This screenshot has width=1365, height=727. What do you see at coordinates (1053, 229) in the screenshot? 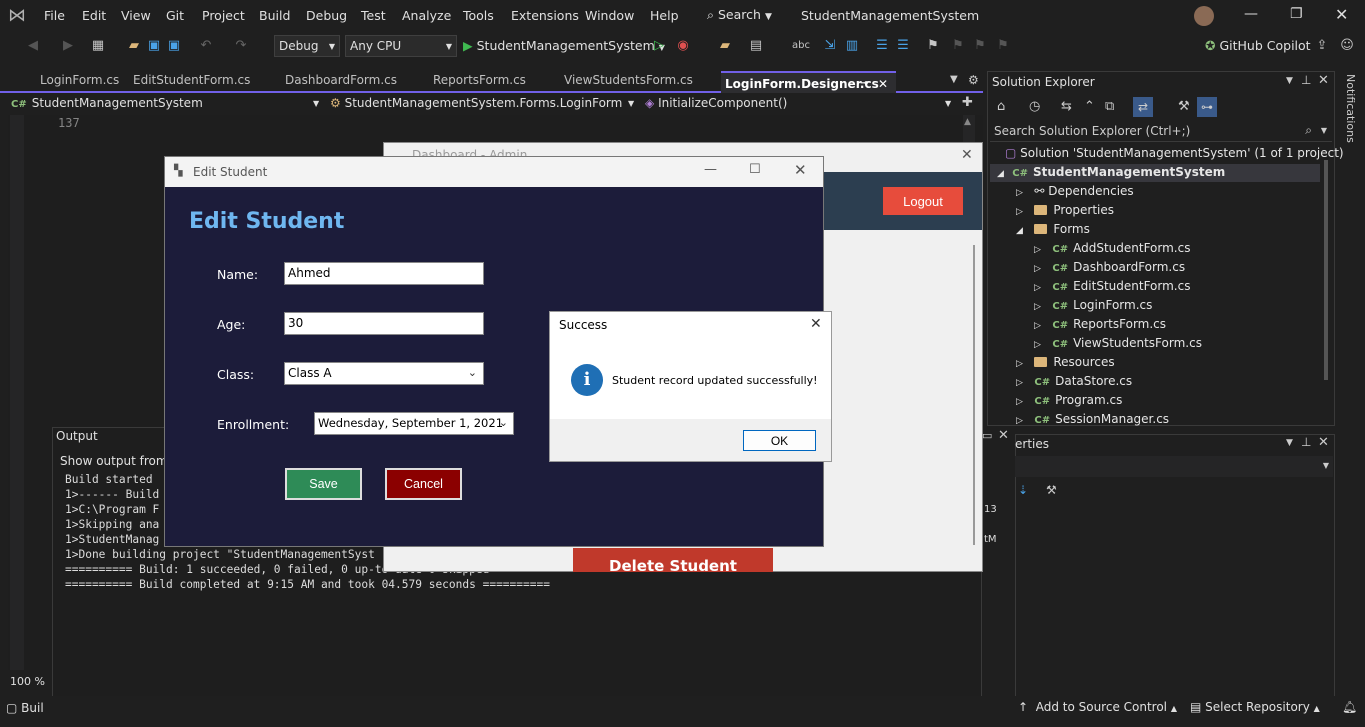
I see `tree-item-forms: ◢ Forms` at bounding box center [1053, 229].